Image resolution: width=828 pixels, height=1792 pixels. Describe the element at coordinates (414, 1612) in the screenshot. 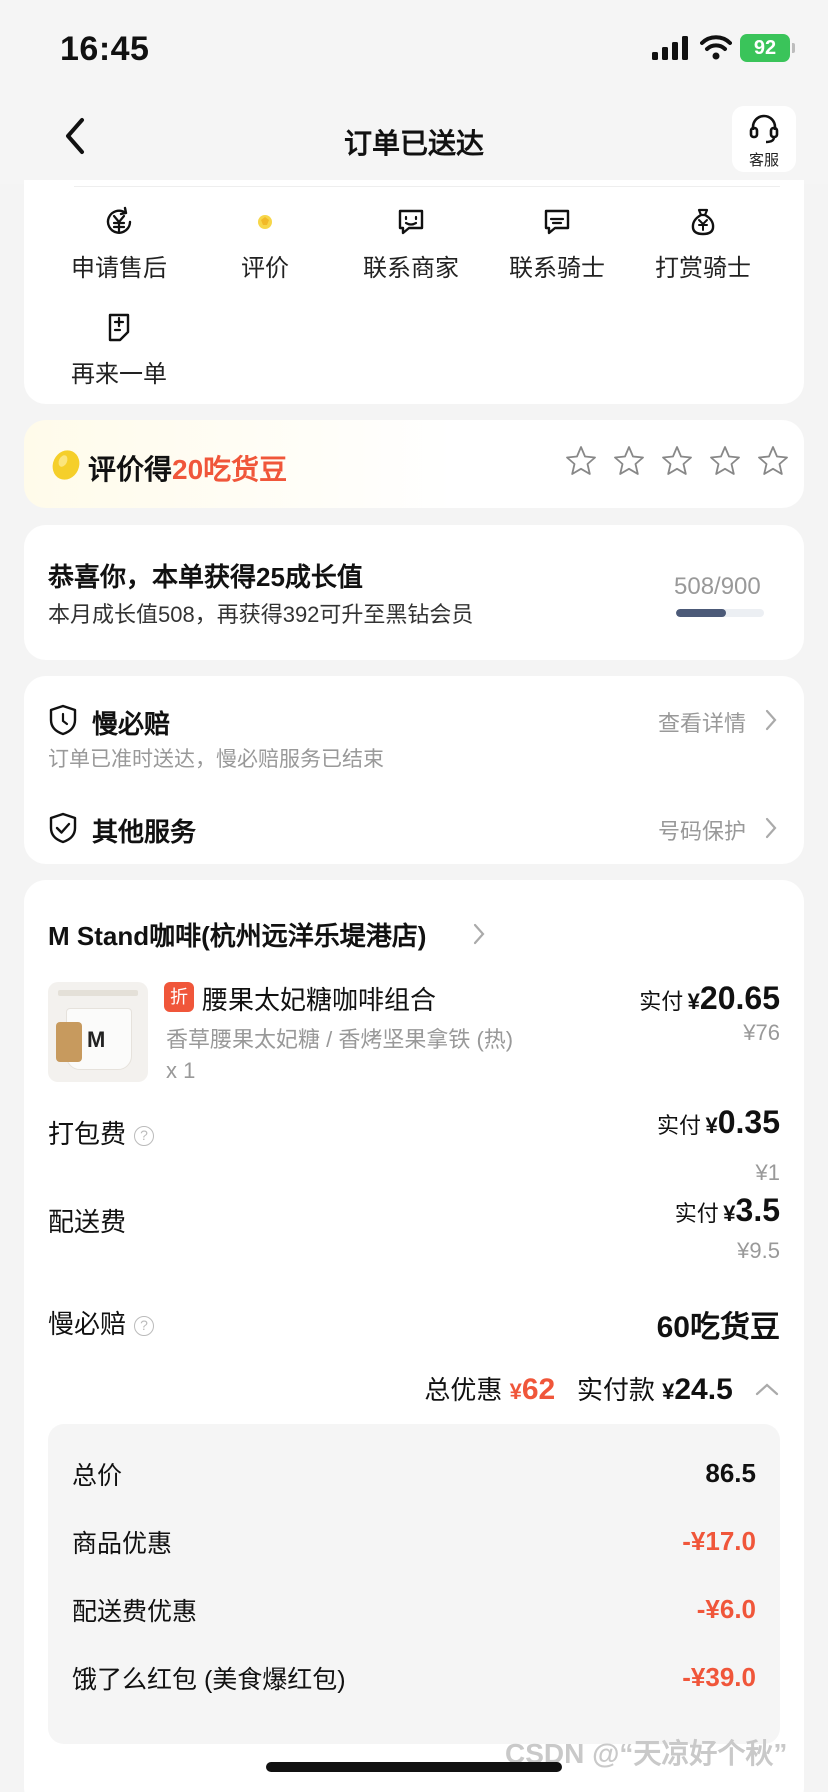

I see `breakdown-row: 配送费优惠 -¥6.0` at that location.